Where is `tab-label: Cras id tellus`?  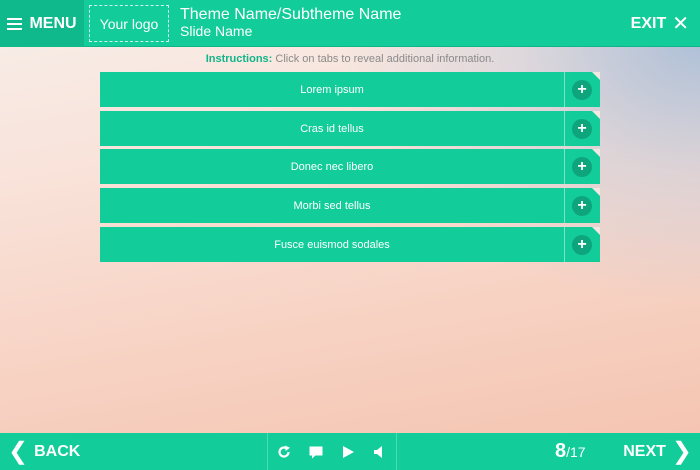 tab-label: Cras id tellus is located at coordinates (332, 128).